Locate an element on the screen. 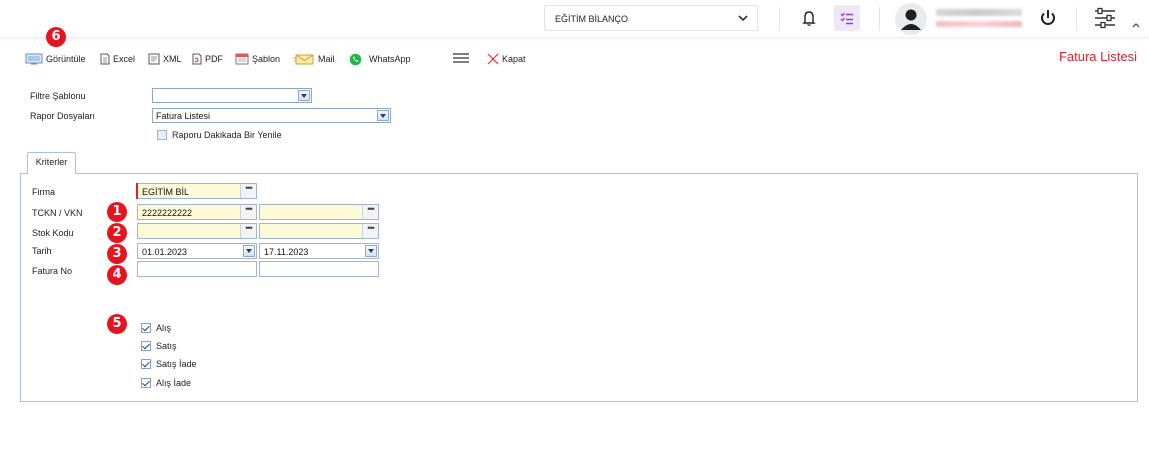  annotation-badge: 5 is located at coordinates (117, 324).